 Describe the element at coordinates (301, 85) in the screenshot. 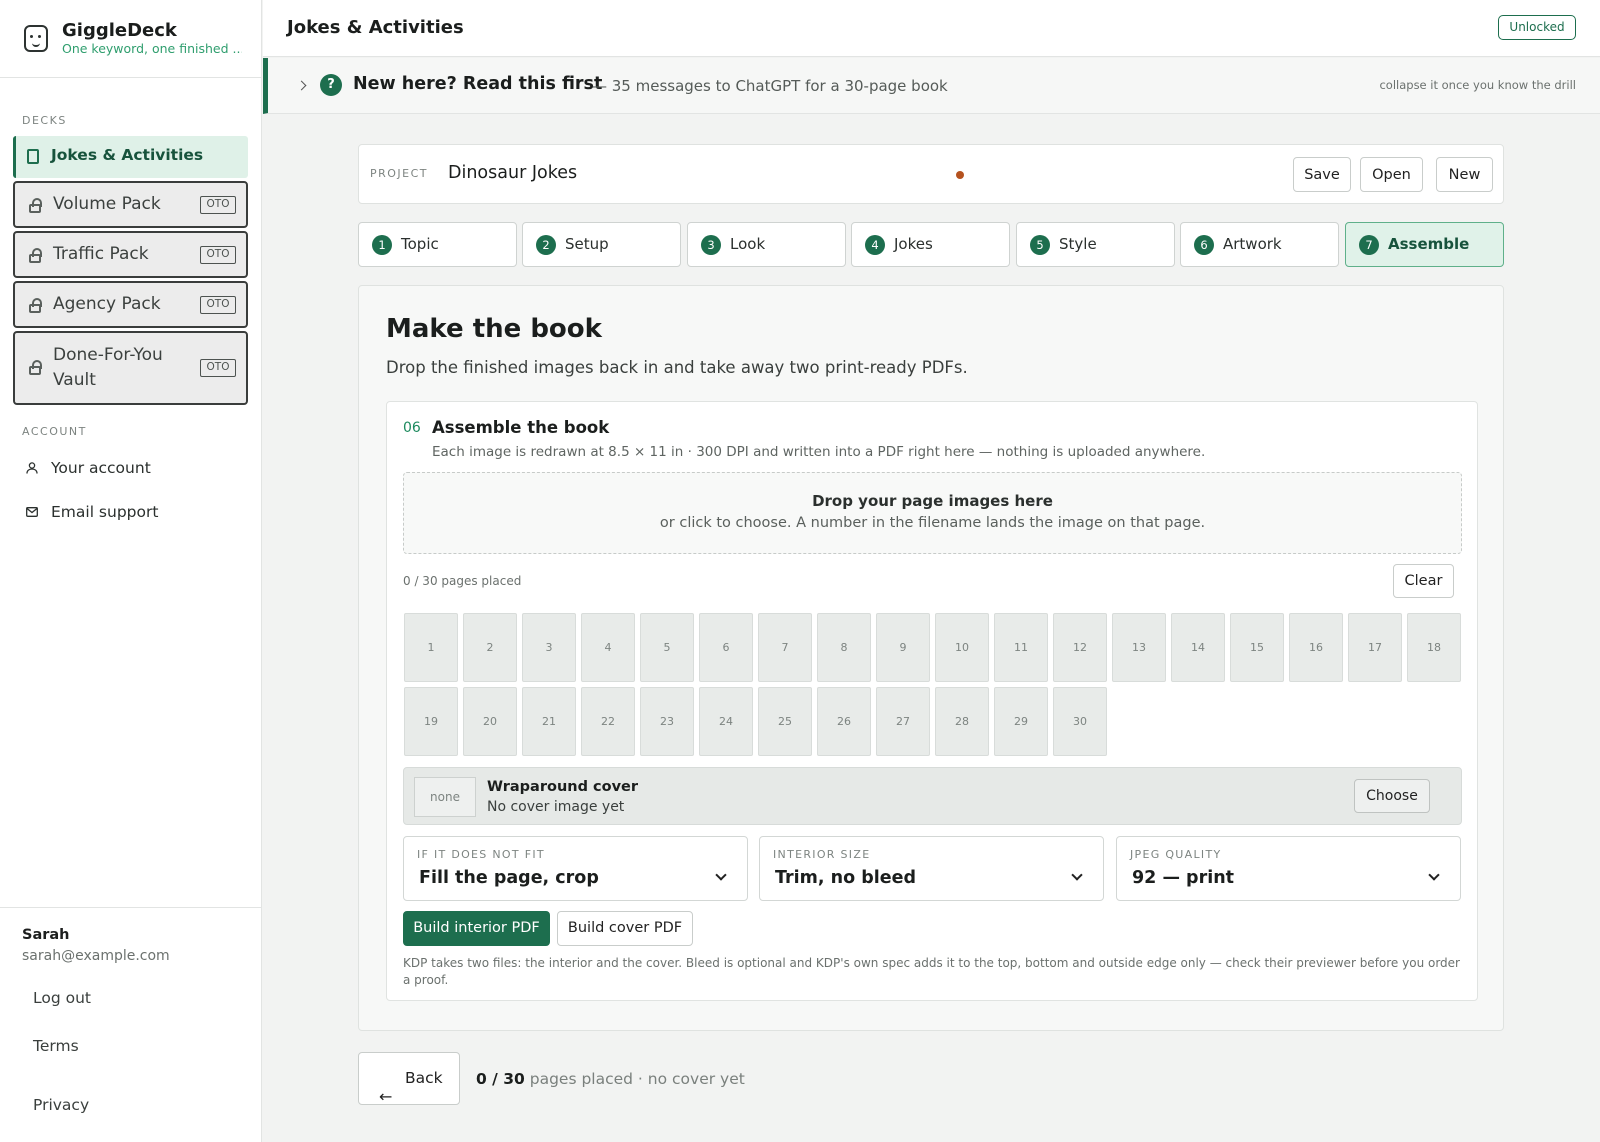

I see `chevron-right-icon` at that location.